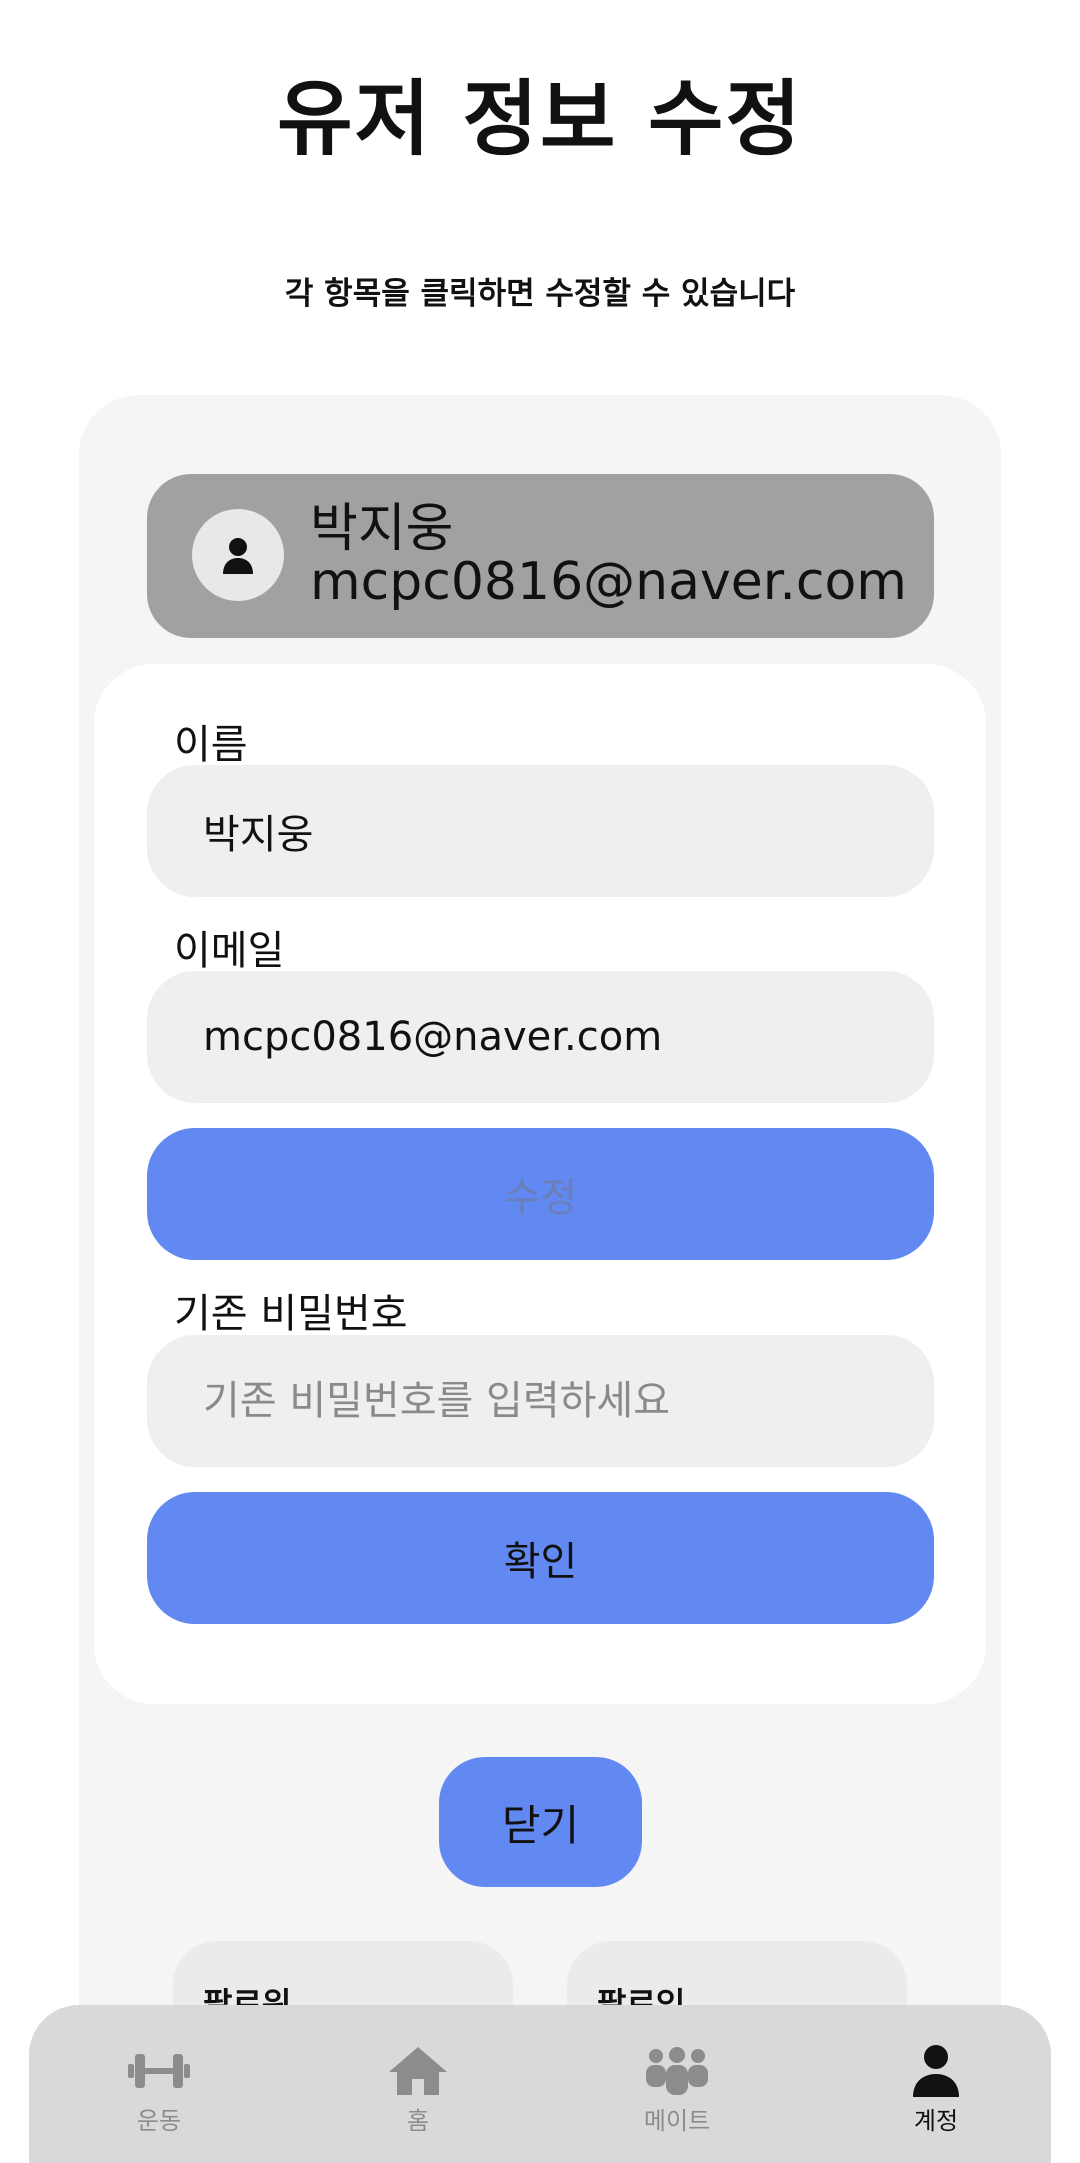  Describe the element at coordinates (418, 2071) in the screenshot. I see `home-icon` at that location.